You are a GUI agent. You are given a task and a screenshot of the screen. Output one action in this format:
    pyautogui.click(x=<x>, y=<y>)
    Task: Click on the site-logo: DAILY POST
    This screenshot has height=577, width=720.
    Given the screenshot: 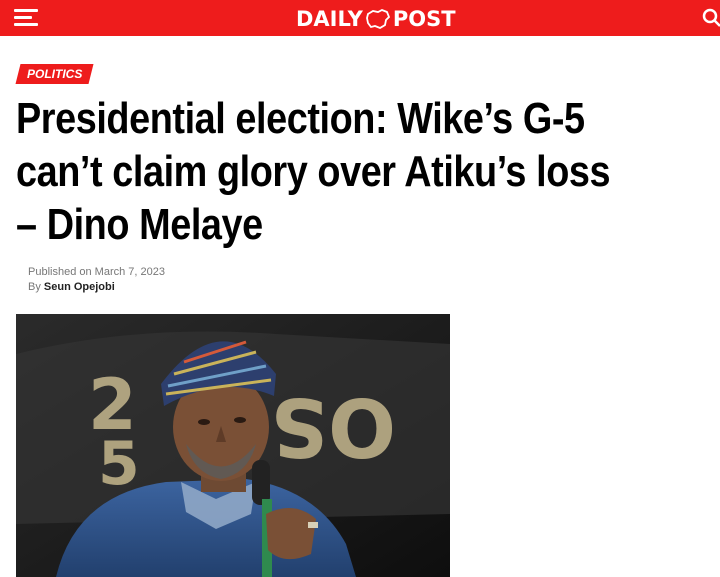 What is the action you would take?
    pyautogui.click(x=376, y=19)
    